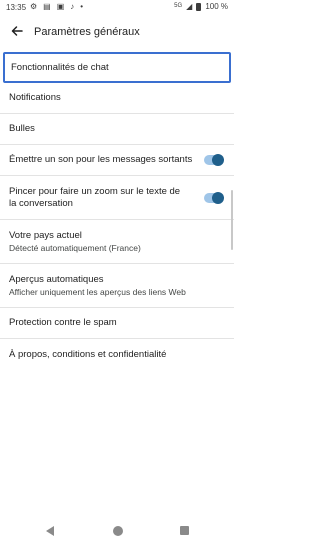  I want to click on status-time: 13:35, so click(16, 7).